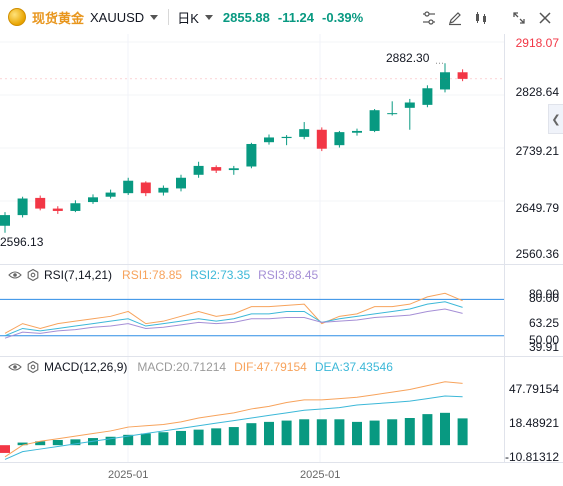 This screenshot has width=563, height=486. What do you see at coordinates (543, 323) in the screenshot?
I see `rsi-axis-label: 63.25` at bounding box center [543, 323].